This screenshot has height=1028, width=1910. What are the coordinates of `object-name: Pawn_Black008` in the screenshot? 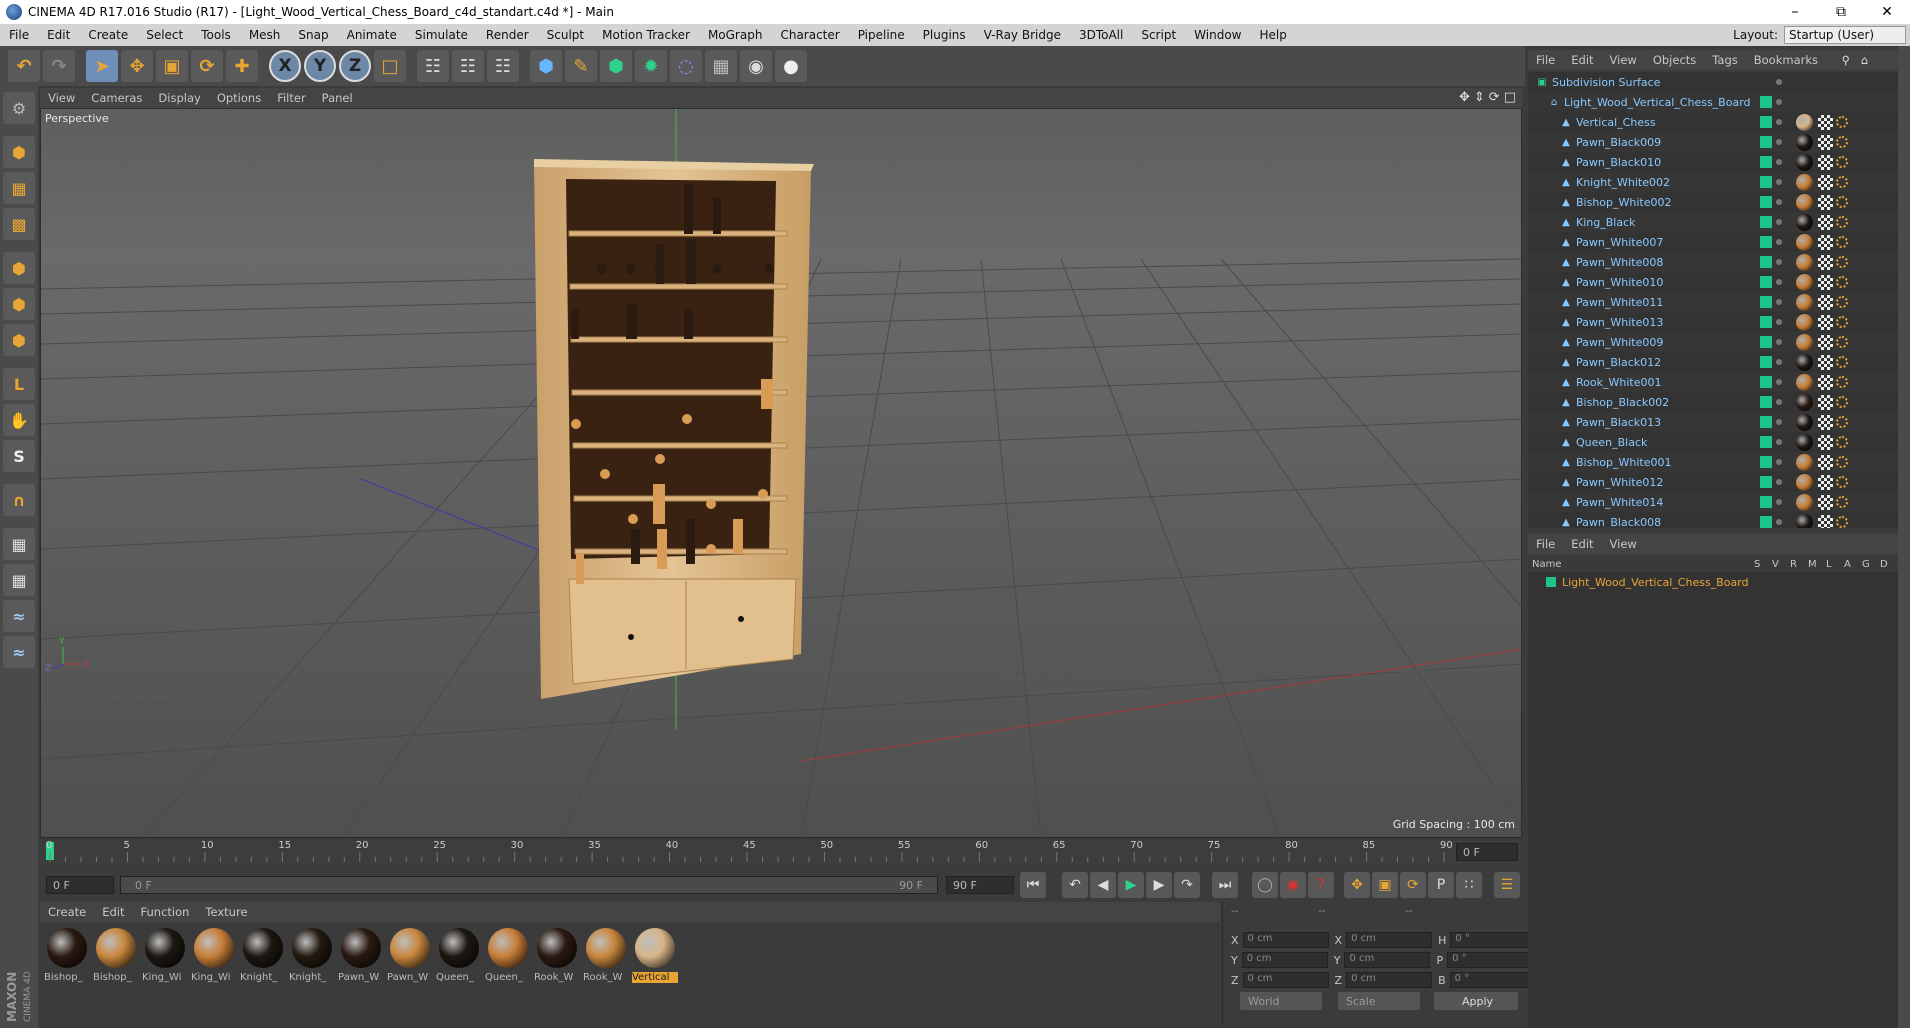 It's located at (1618, 522).